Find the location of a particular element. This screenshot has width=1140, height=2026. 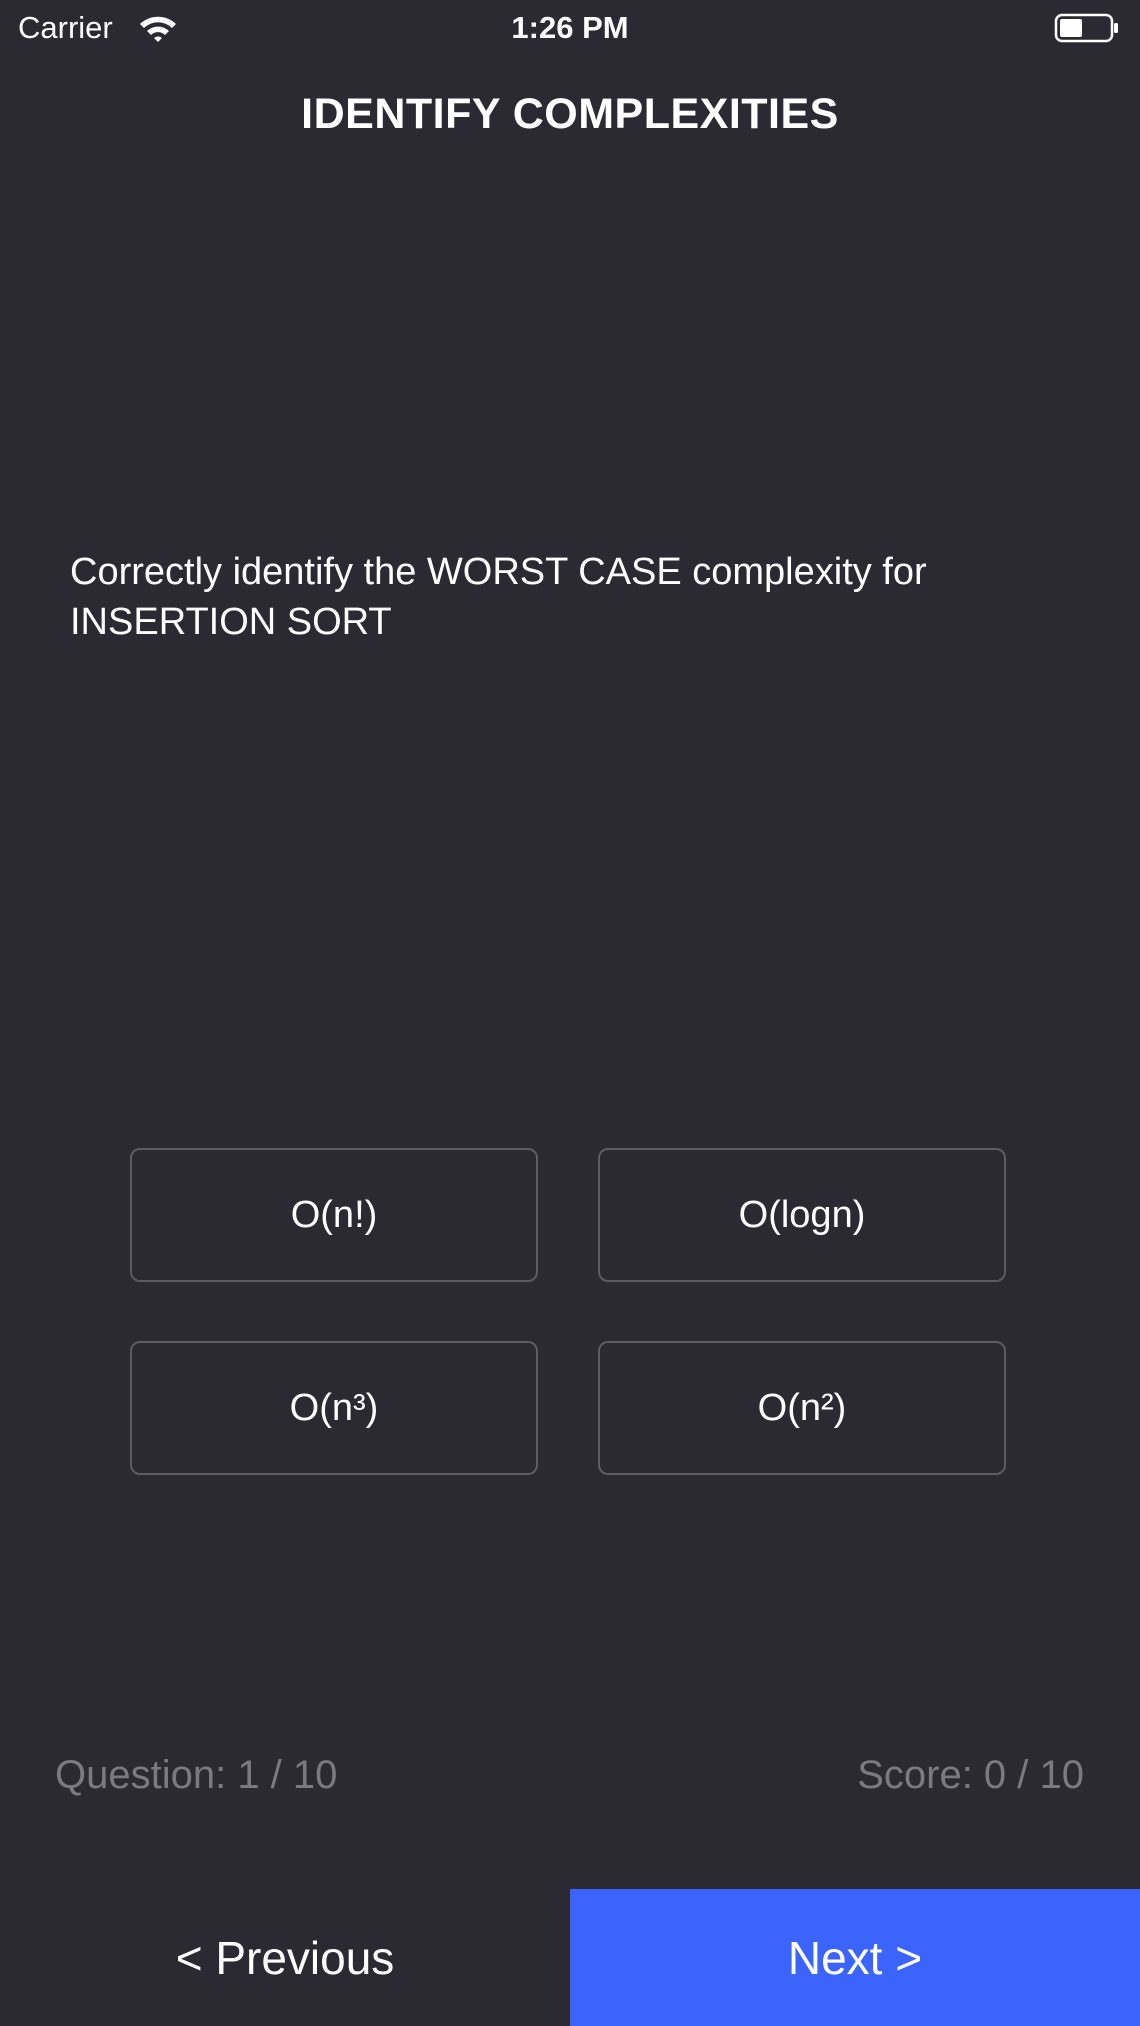

next-button: Next > is located at coordinates (855, 1957).